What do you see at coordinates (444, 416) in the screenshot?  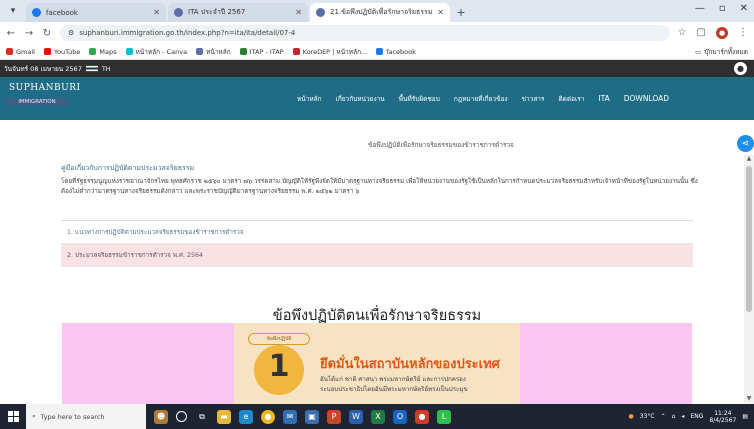 I see `line-icon: L` at bounding box center [444, 416].